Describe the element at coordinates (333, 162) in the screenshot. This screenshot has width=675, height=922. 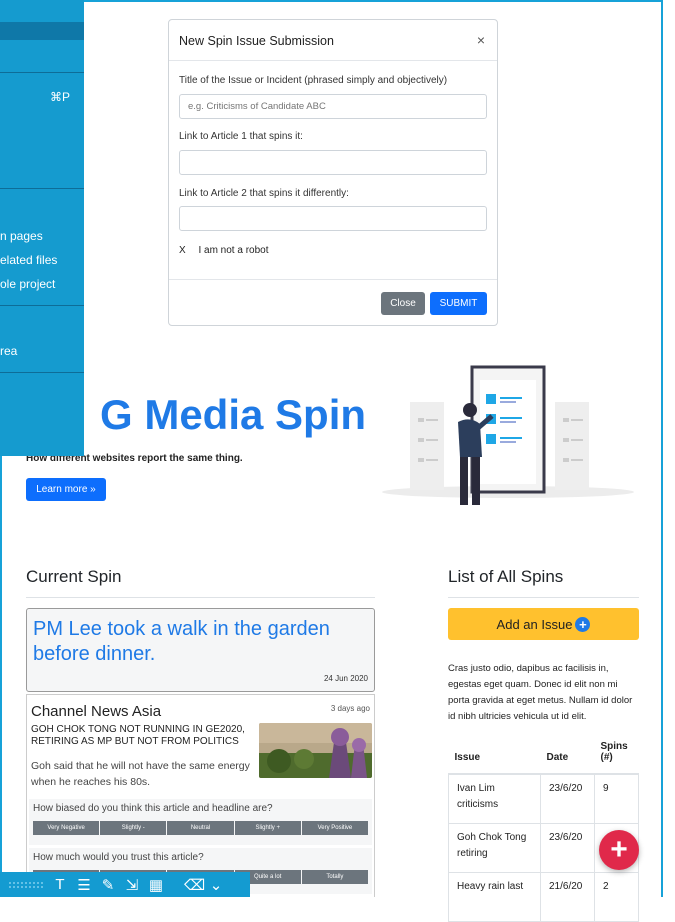
I see `article1-link-input` at that location.